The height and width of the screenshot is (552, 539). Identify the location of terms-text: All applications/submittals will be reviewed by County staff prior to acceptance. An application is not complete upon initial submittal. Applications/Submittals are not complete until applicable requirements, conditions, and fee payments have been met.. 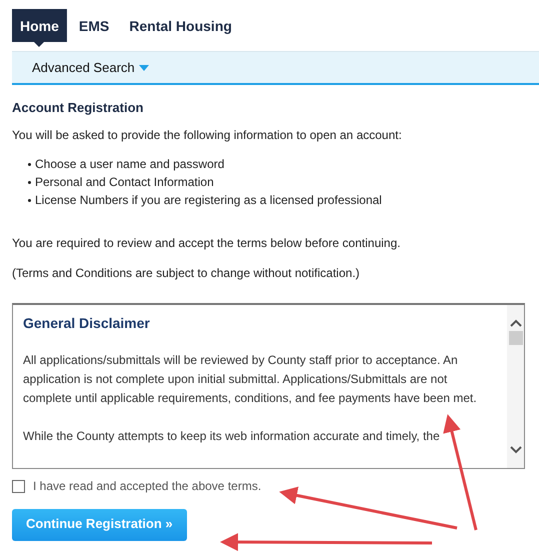
(250, 379).